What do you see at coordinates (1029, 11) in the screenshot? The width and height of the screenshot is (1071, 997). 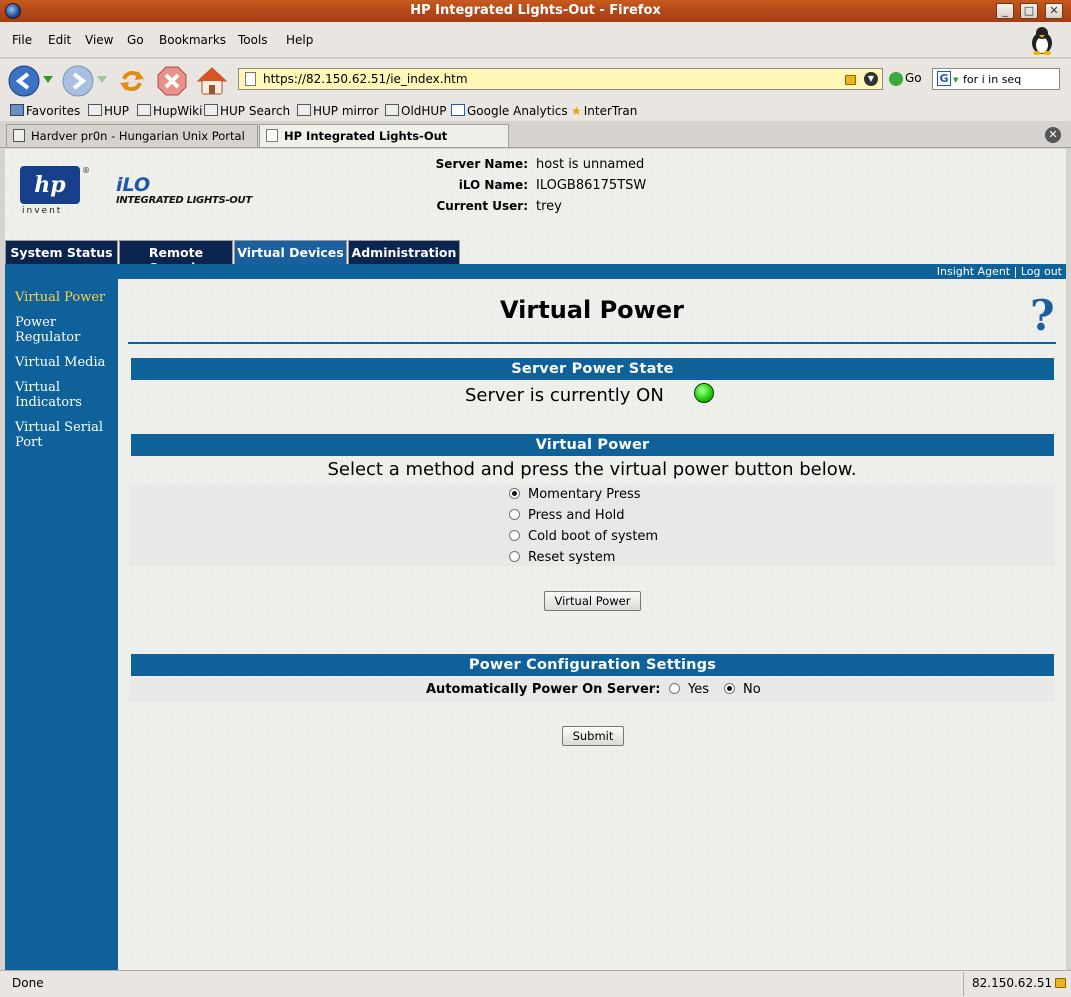 I see `maximize-button: □` at bounding box center [1029, 11].